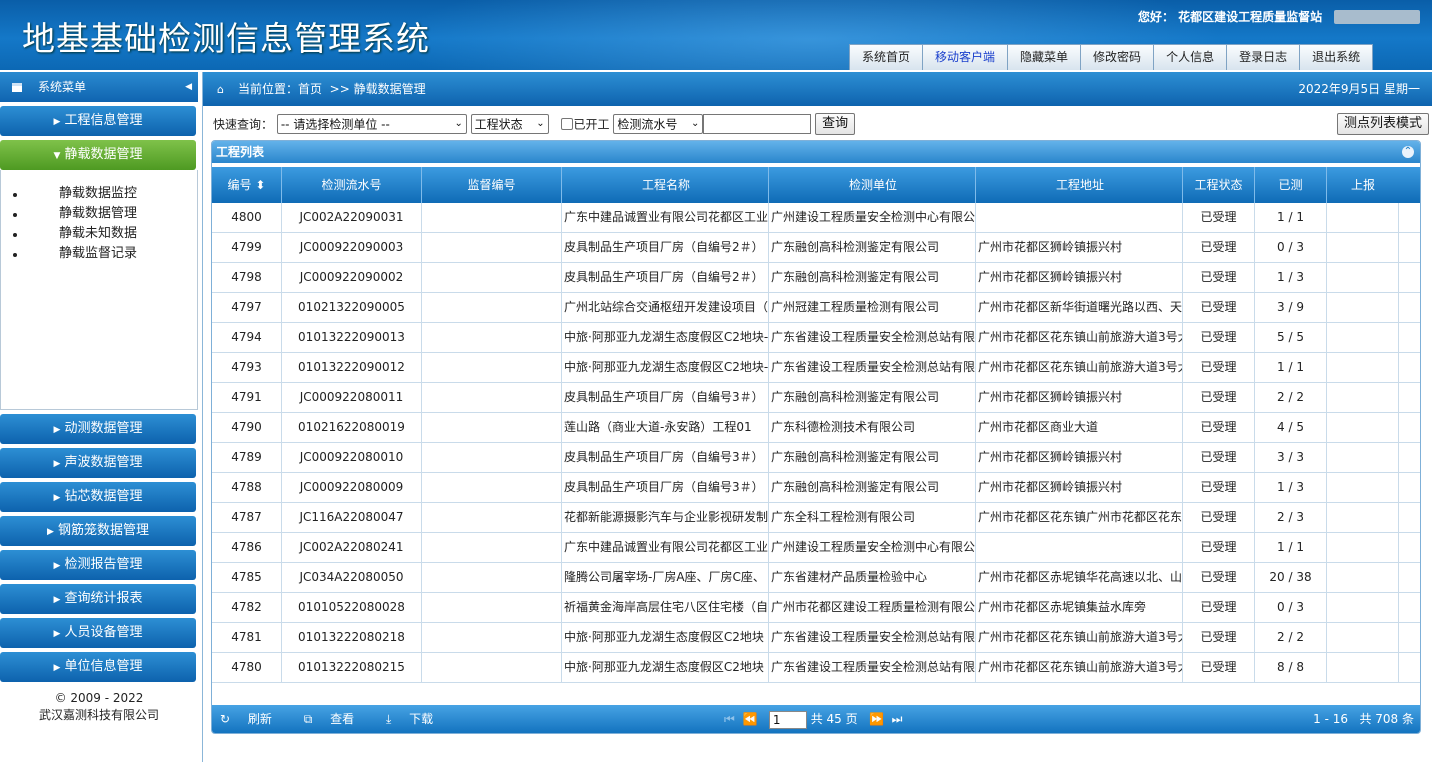 This screenshot has height=762, width=1432. I want to click on menu-unit-info: ▶ 单位信息管理, so click(98, 667).